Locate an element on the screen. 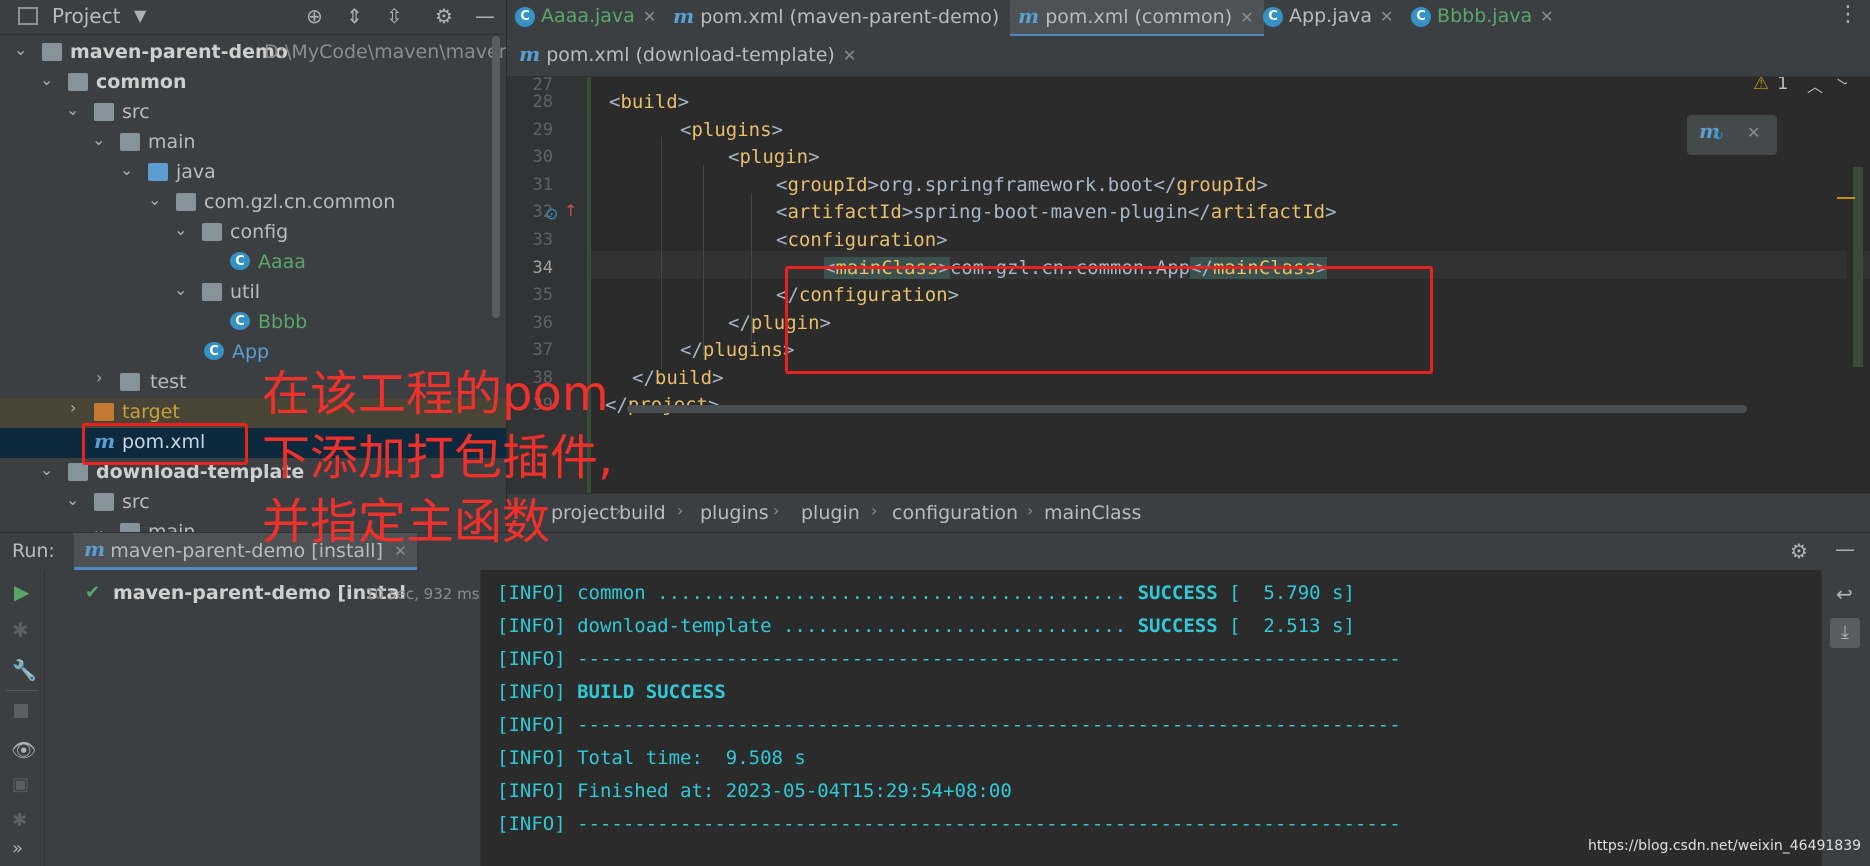 The height and width of the screenshot is (866, 1870). tab-pom-download-template: m pom.xml (download-template) ✕ is located at coordinates (687, 55).